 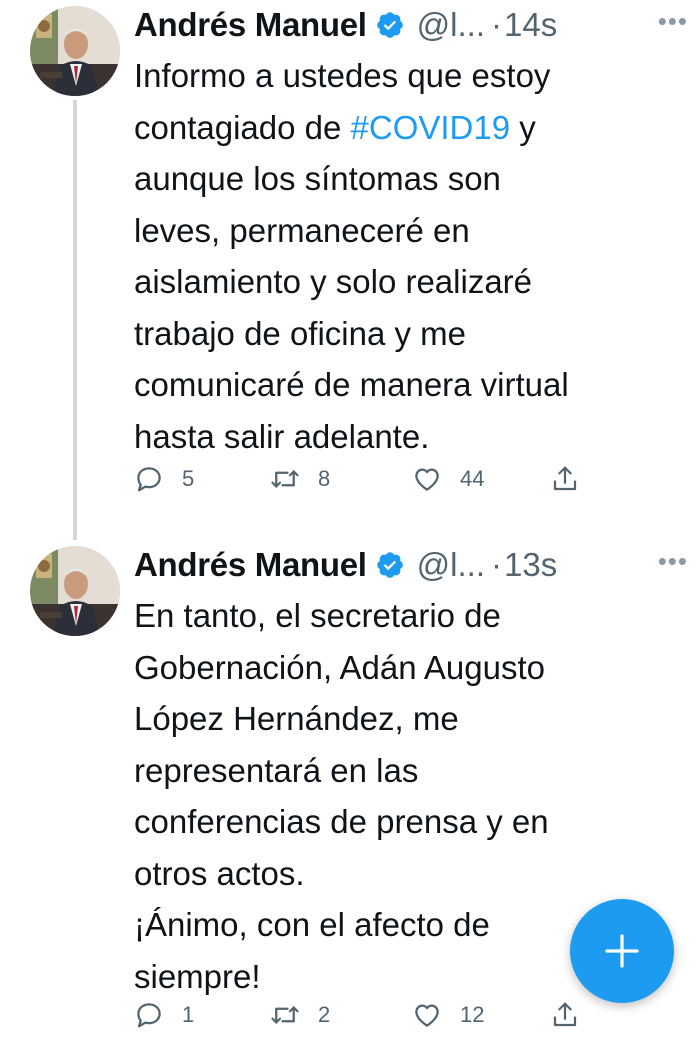 I want to click on text-line: leves, permaneceré en, so click(x=302, y=230).